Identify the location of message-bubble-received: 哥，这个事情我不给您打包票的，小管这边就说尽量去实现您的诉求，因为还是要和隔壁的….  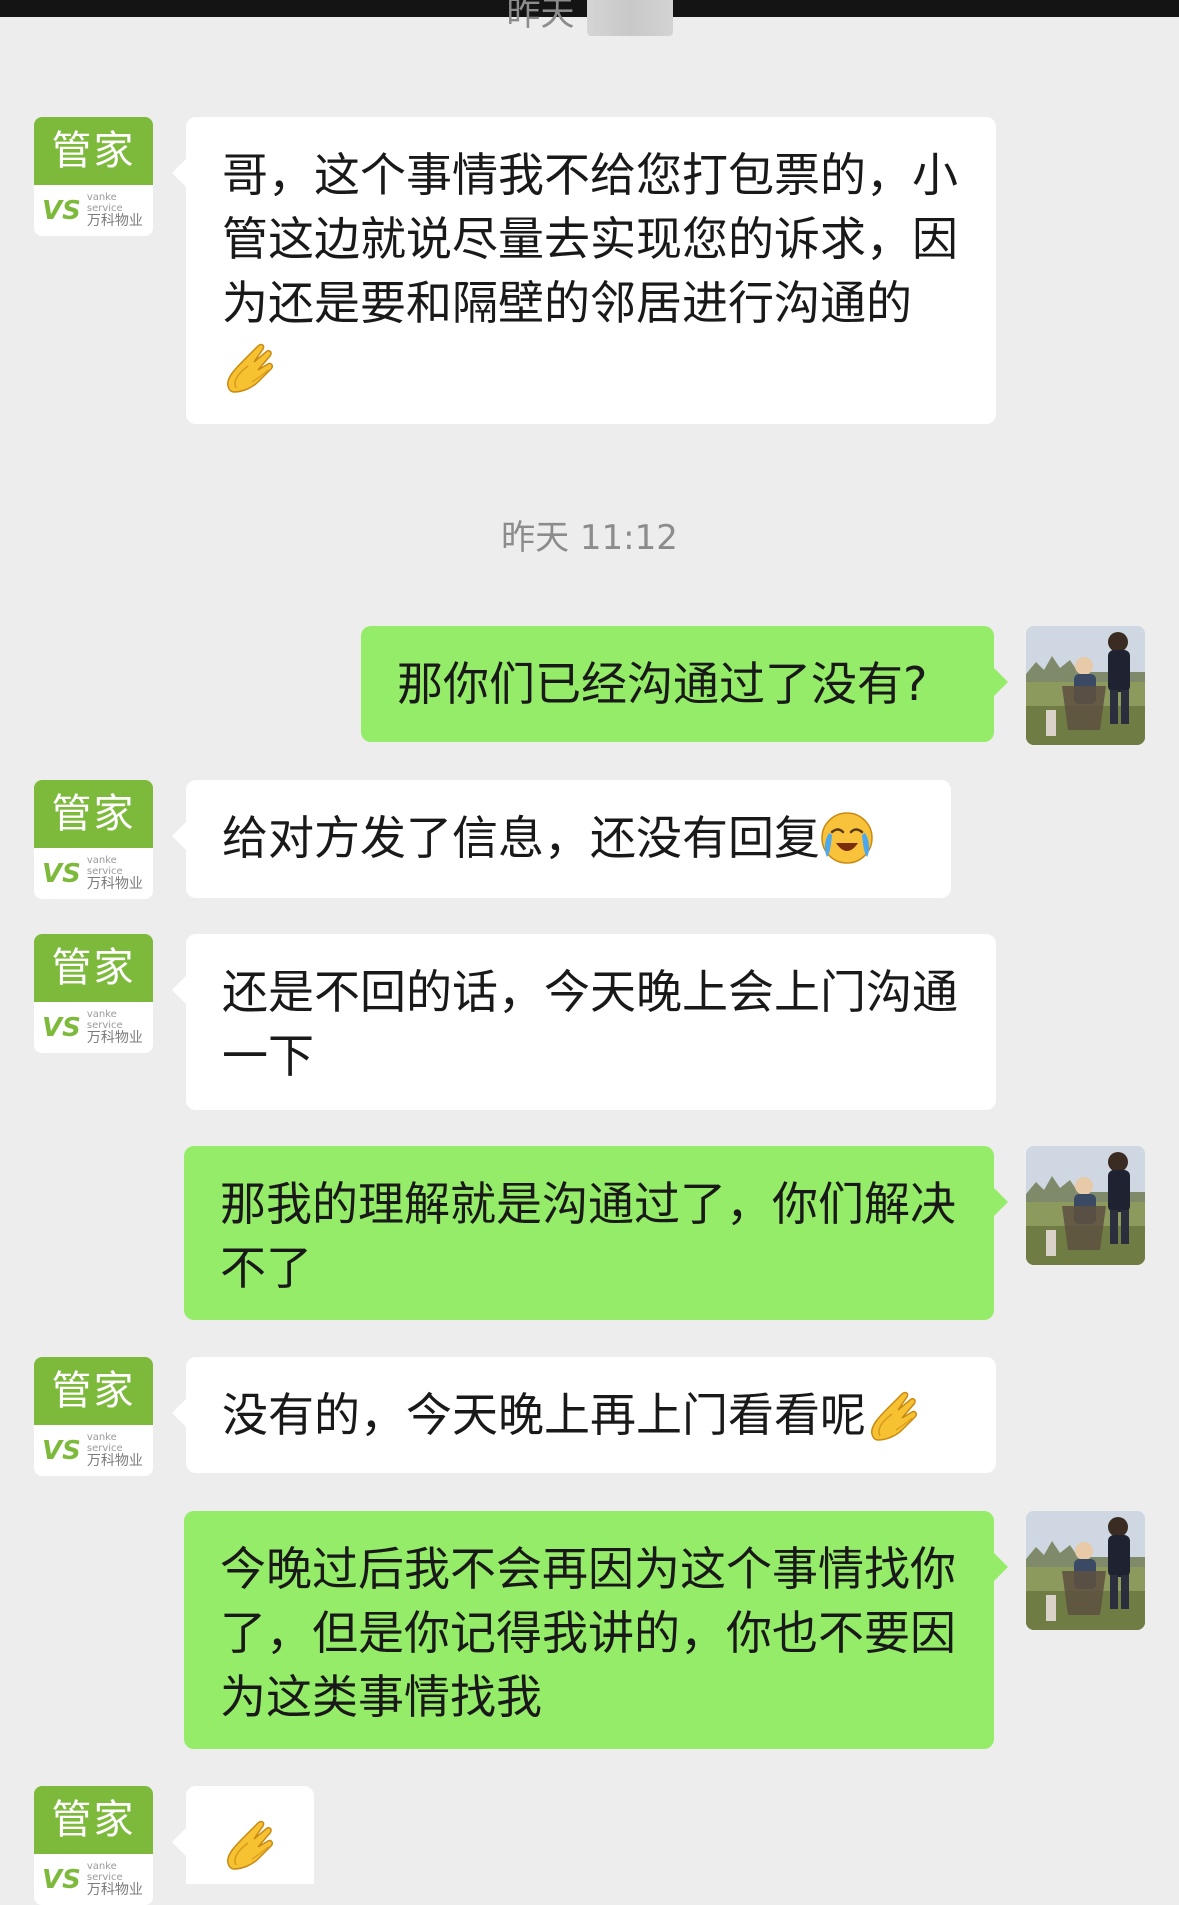
(584, 270).